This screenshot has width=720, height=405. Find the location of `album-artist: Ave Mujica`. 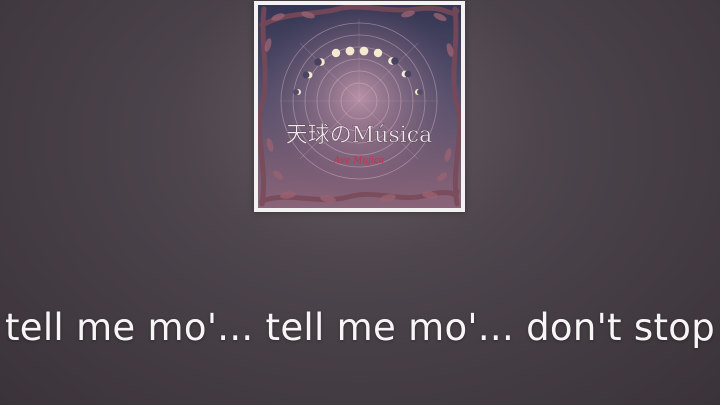

album-artist: Ave Mujica is located at coordinates (359, 161).